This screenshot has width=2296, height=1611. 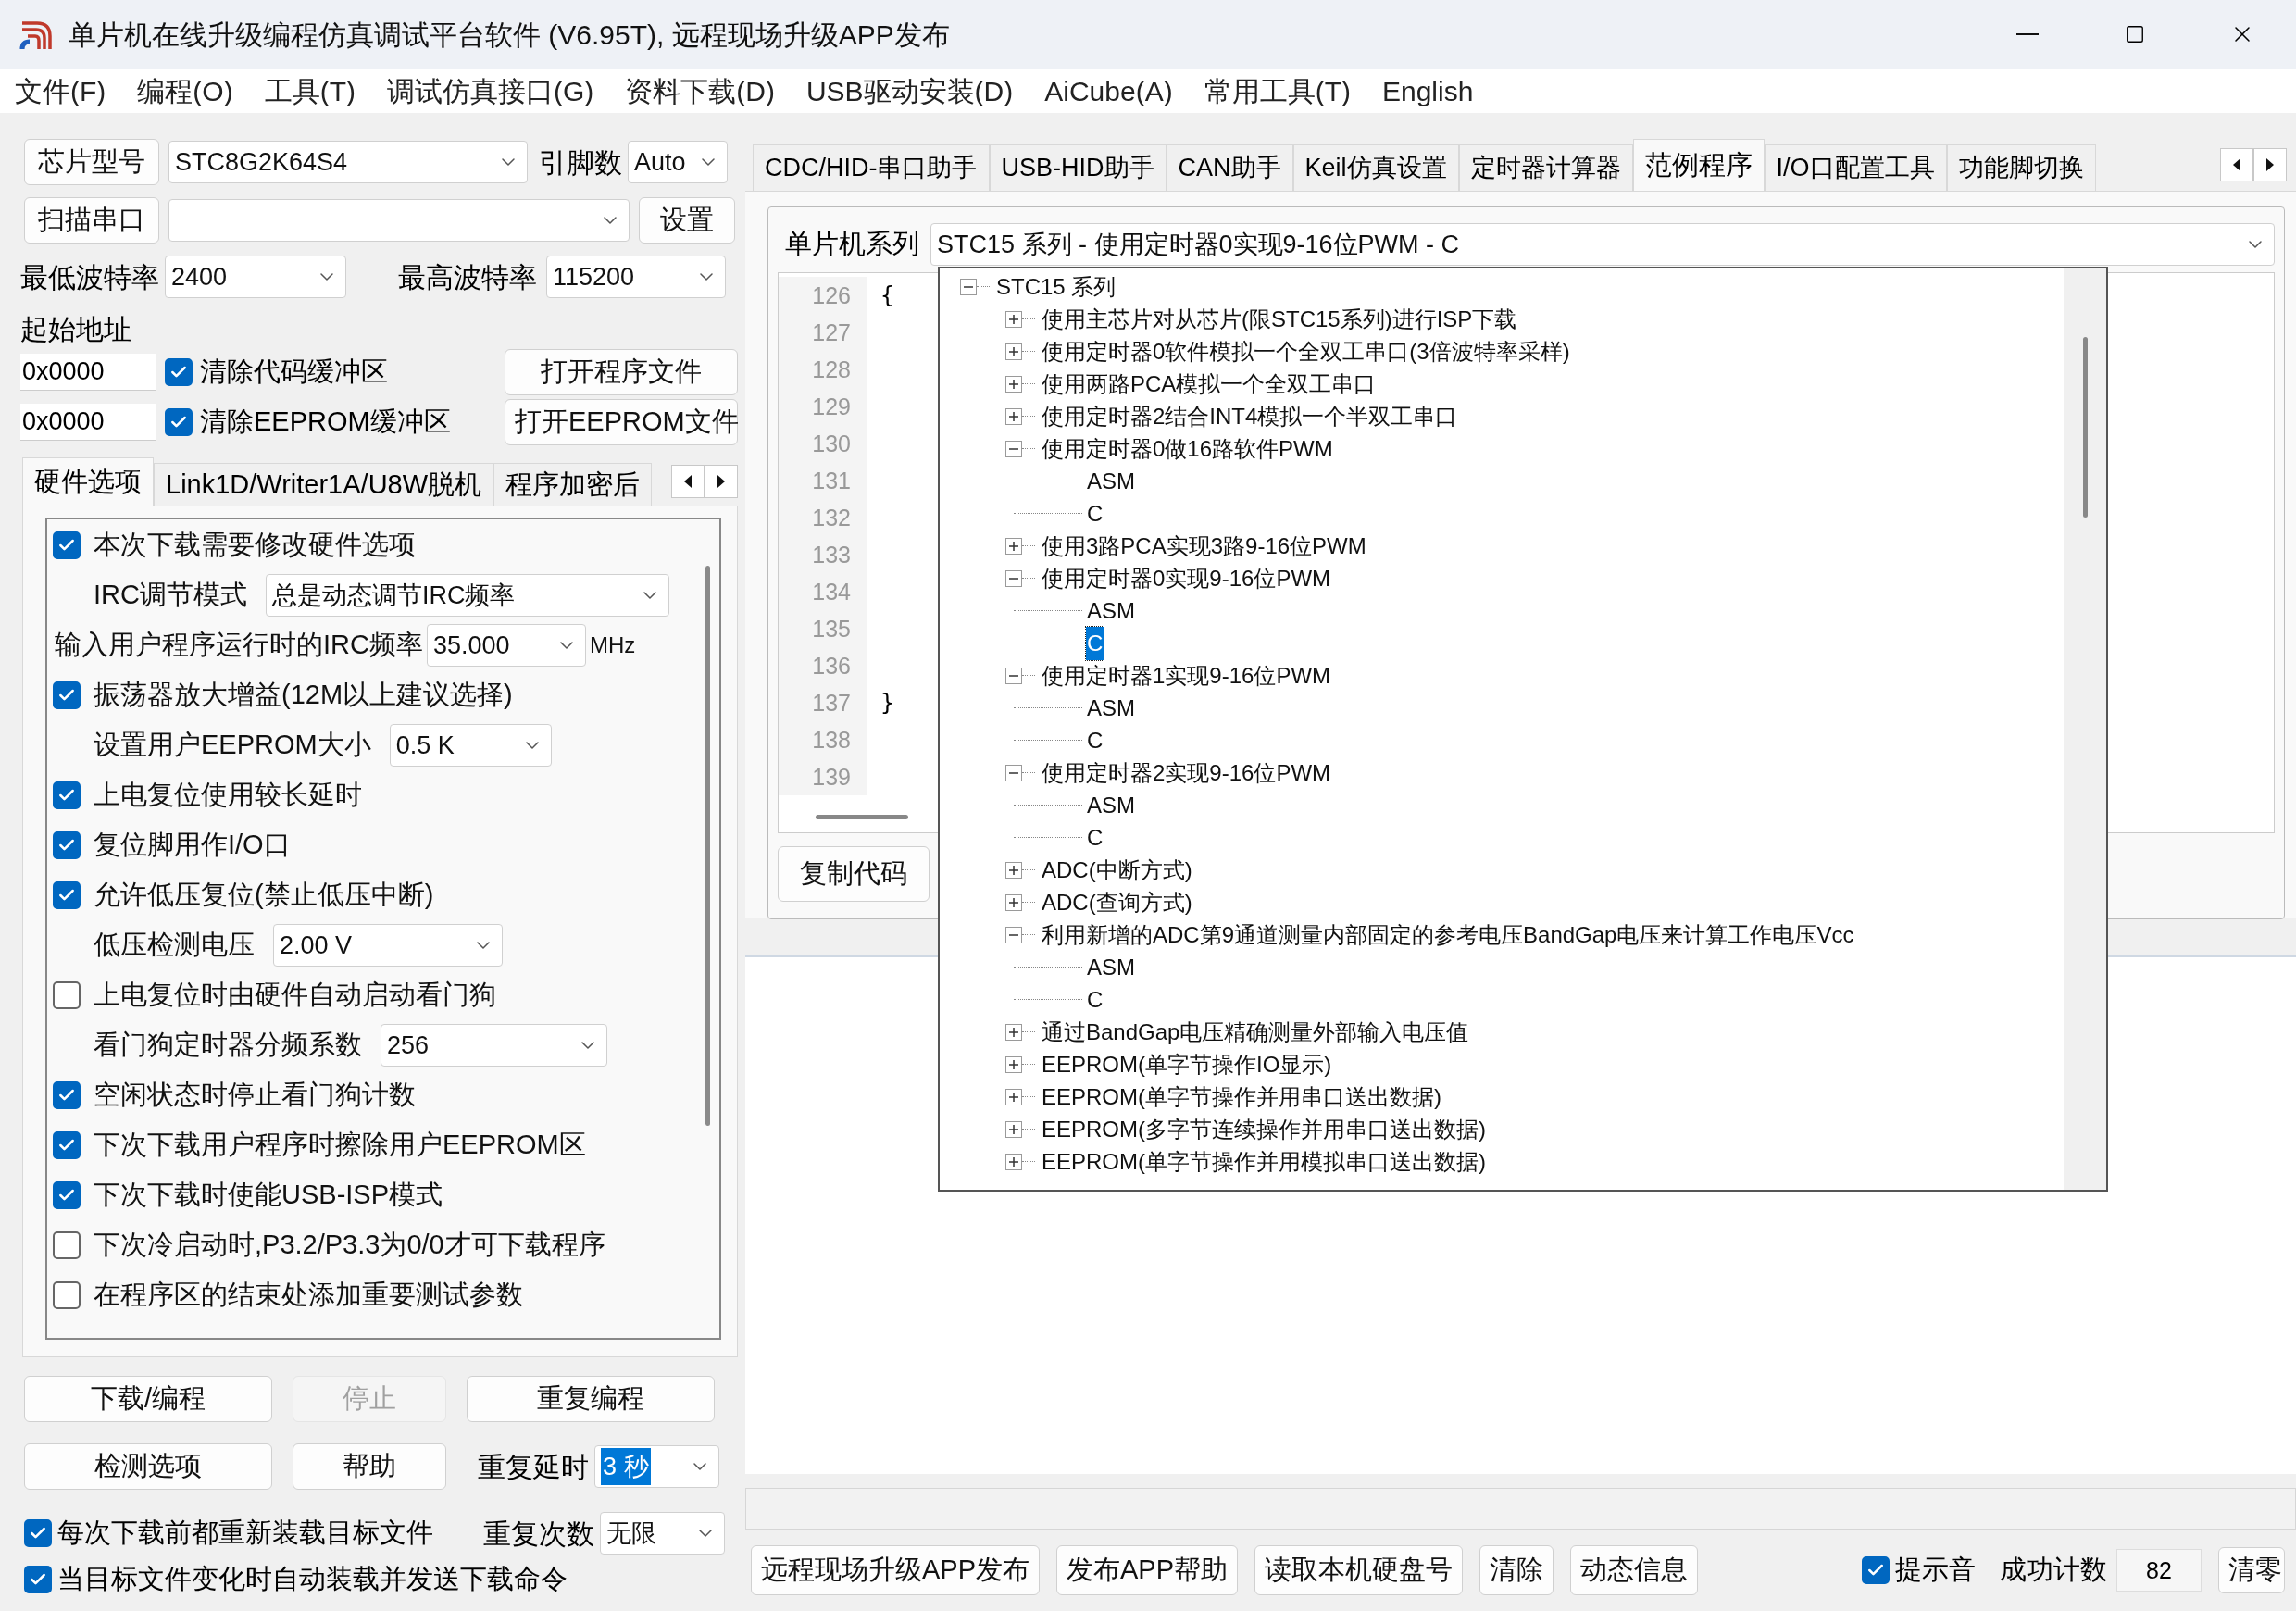 I want to click on menu-item: 编程(O), so click(x=185, y=90).